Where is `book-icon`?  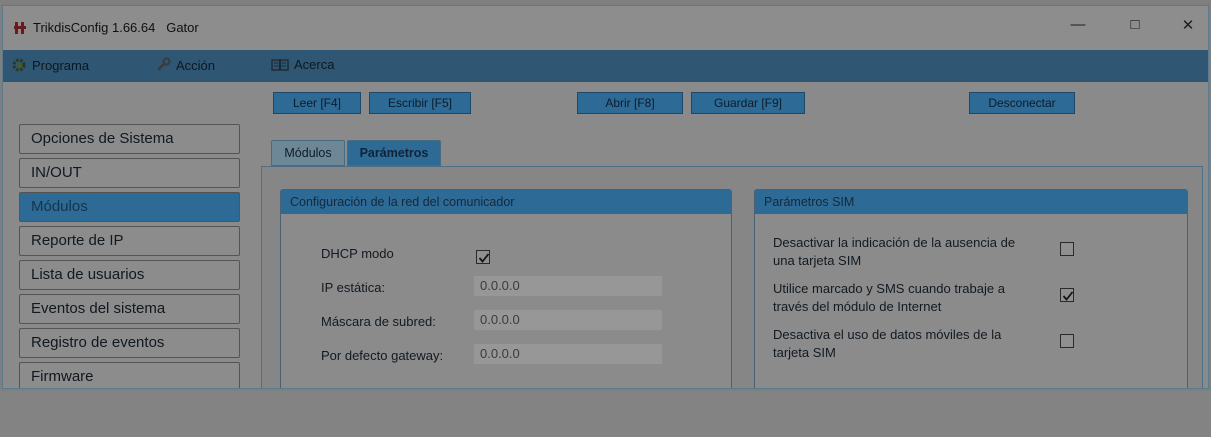
book-icon is located at coordinates (280, 64).